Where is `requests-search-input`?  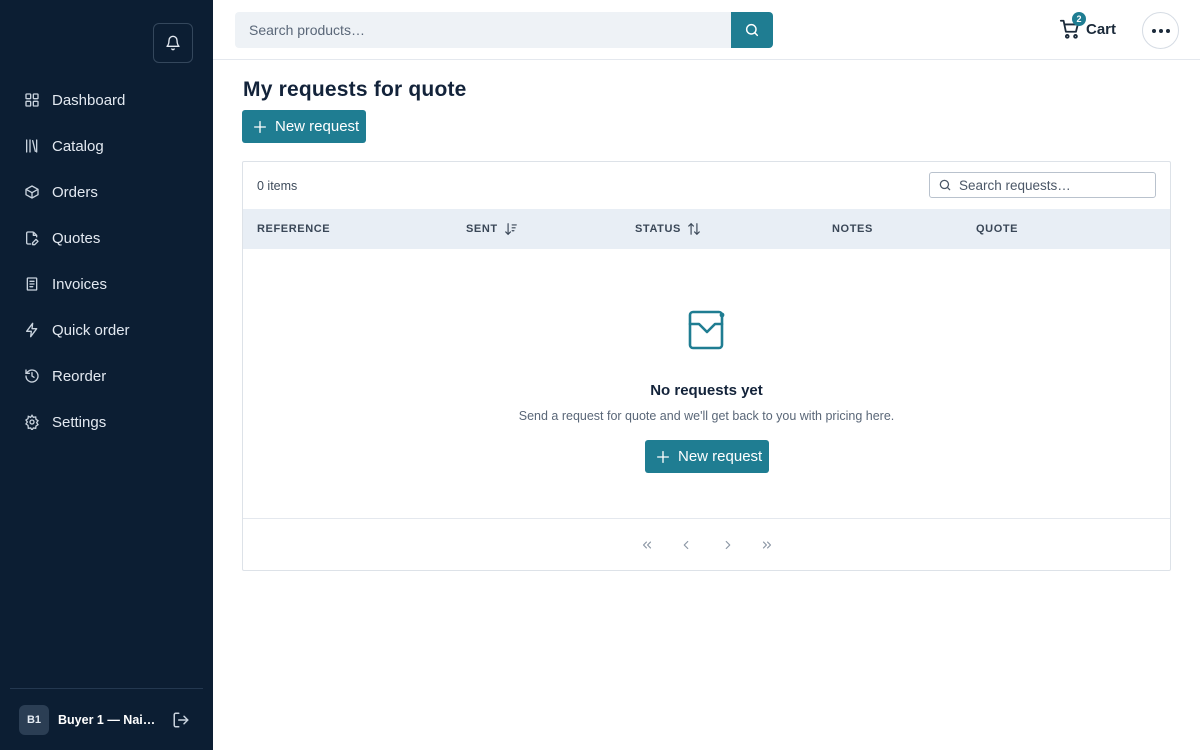 requests-search-input is located at coordinates (1054, 185).